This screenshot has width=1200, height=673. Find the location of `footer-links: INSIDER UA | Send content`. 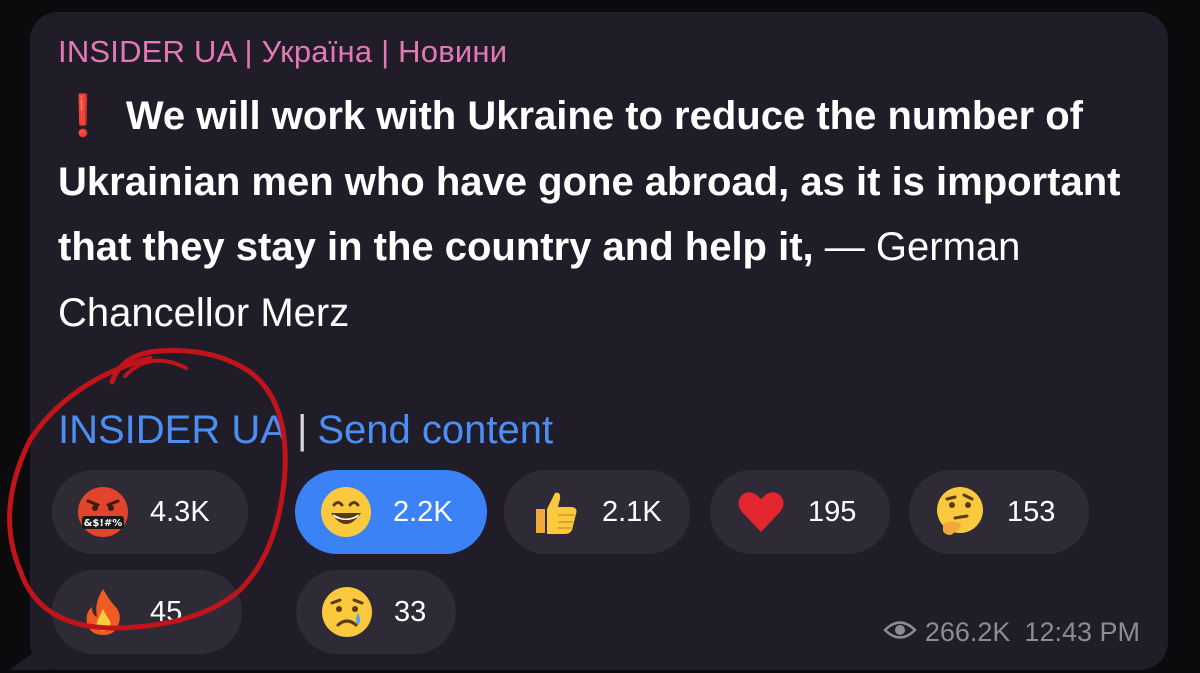

footer-links: INSIDER UA | Send content is located at coordinates (305, 430).